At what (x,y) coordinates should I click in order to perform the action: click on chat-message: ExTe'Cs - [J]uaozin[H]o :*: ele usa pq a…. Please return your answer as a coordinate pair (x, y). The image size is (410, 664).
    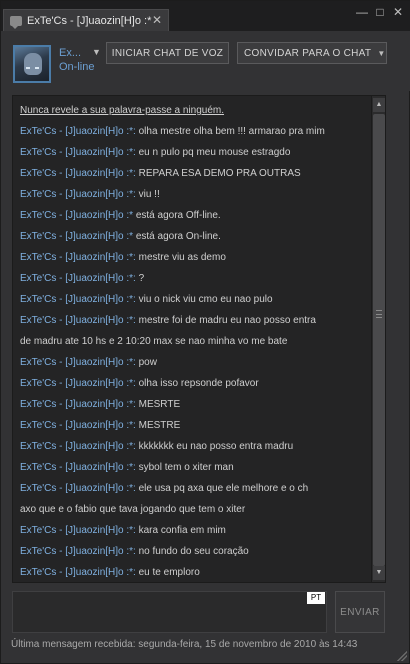
    Looking at the image, I should click on (194, 488).